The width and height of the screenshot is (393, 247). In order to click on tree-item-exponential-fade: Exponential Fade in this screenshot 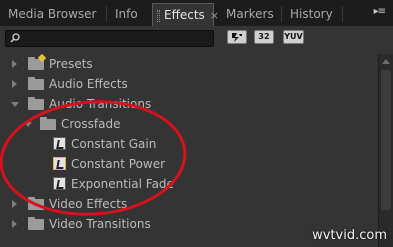, I will do `click(189, 184)`.